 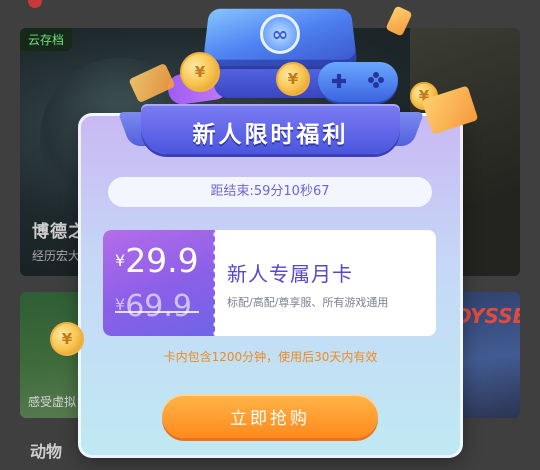 What do you see at coordinates (56, 256) in the screenshot?
I see `game-subtitle: 经历宏大` at bounding box center [56, 256].